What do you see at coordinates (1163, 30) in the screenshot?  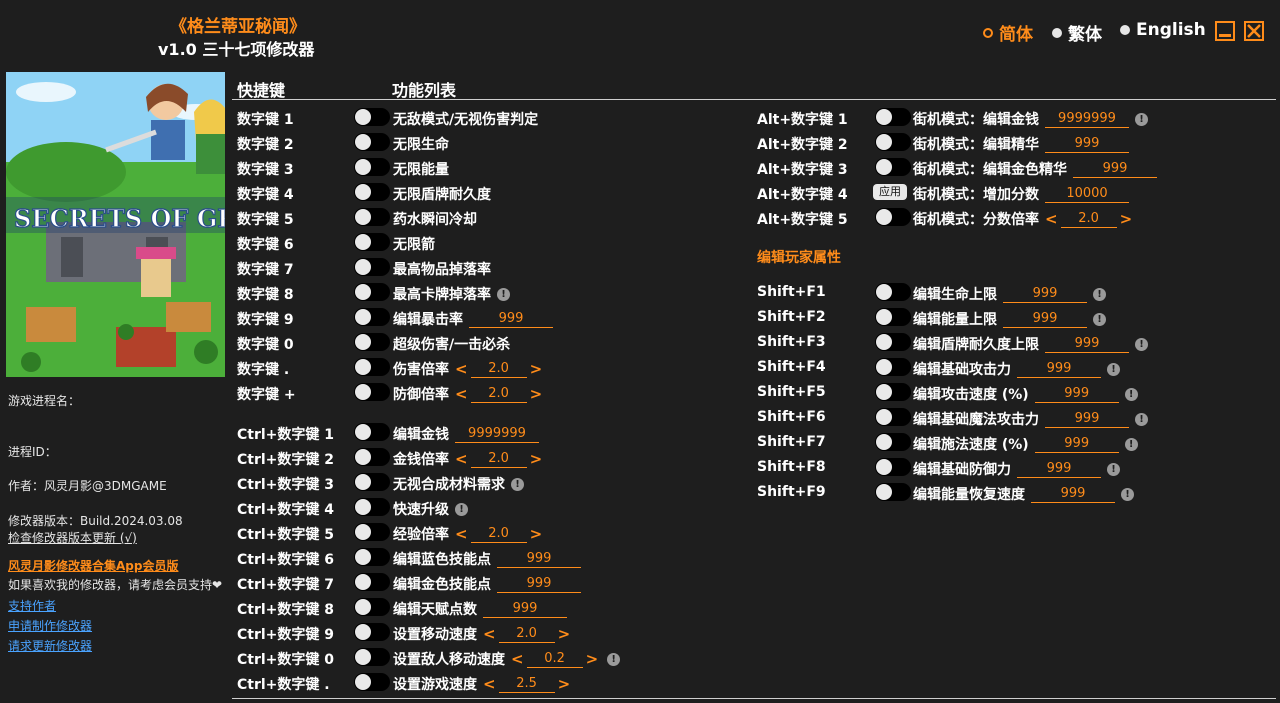 I see `lang-english-option: English` at bounding box center [1163, 30].